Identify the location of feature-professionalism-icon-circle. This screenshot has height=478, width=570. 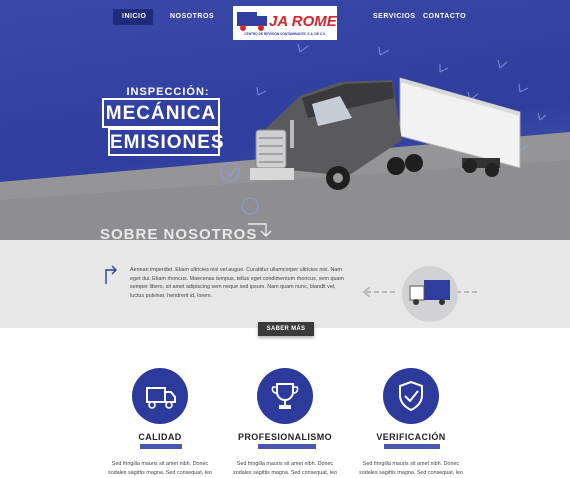
(285, 396).